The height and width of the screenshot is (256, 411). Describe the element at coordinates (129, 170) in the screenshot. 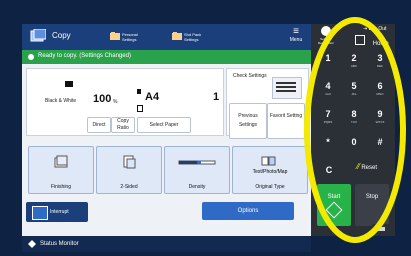

I see `two-sided-button: 2-Sided` at that location.